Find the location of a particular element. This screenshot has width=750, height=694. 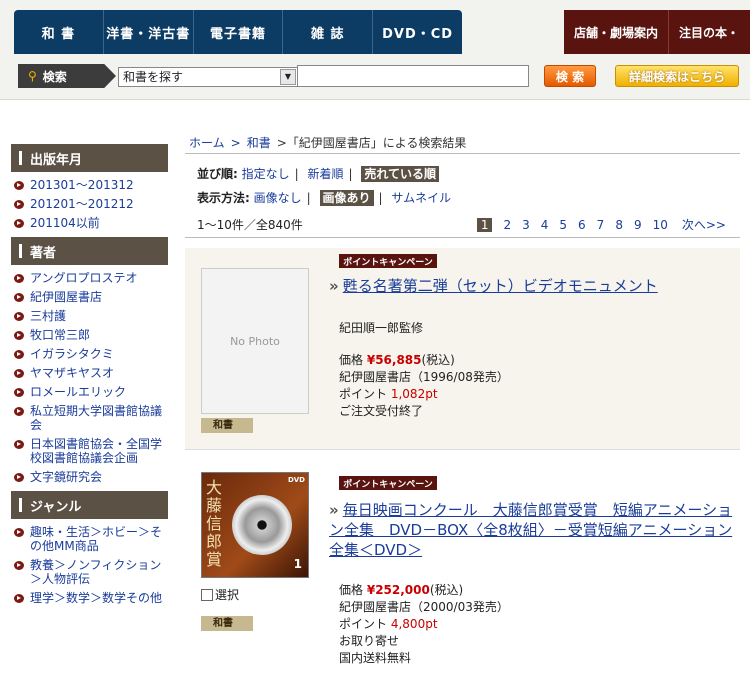

chevron-down-icon: ▼ is located at coordinates (288, 77).